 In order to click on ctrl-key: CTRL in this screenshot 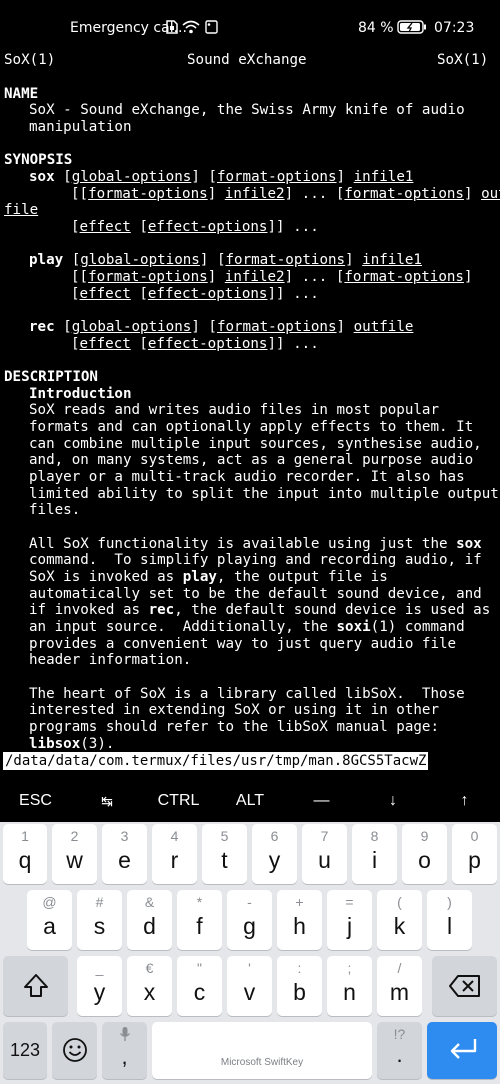, I will do `click(178, 802)`.